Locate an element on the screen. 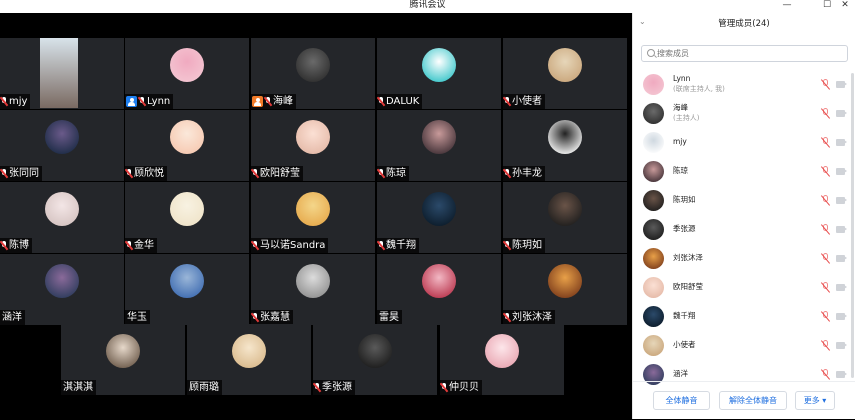 The height and width of the screenshot is (420, 855). participant-name-label: 华玉 is located at coordinates (137, 317).